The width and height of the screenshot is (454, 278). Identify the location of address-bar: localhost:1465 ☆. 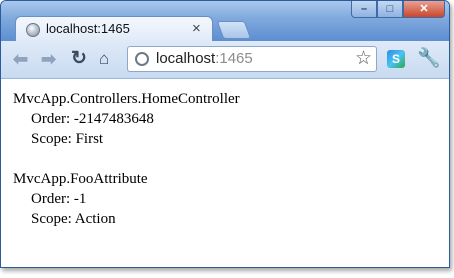
(252, 59).